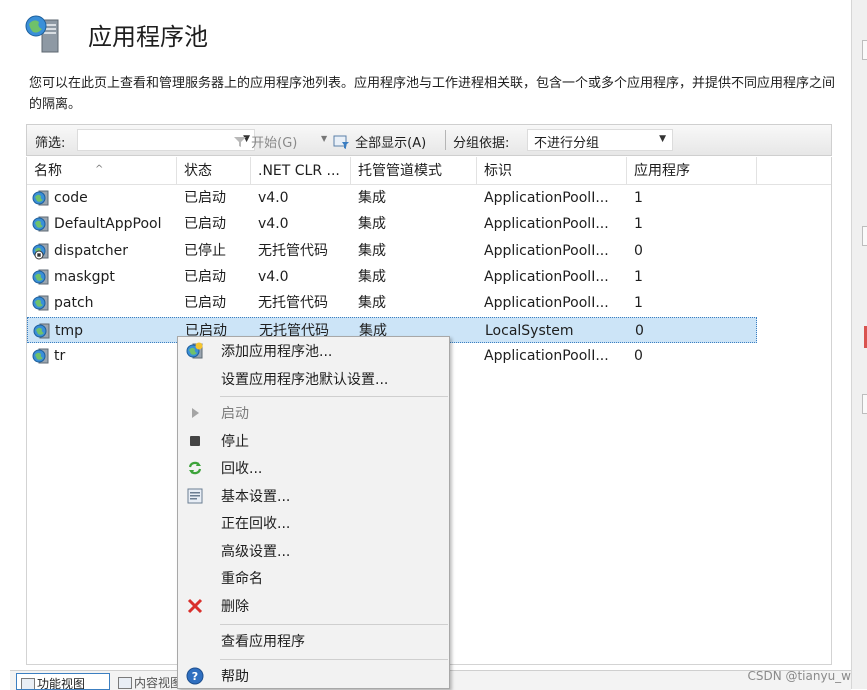  I want to click on recycle-icon, so click(195, 468).